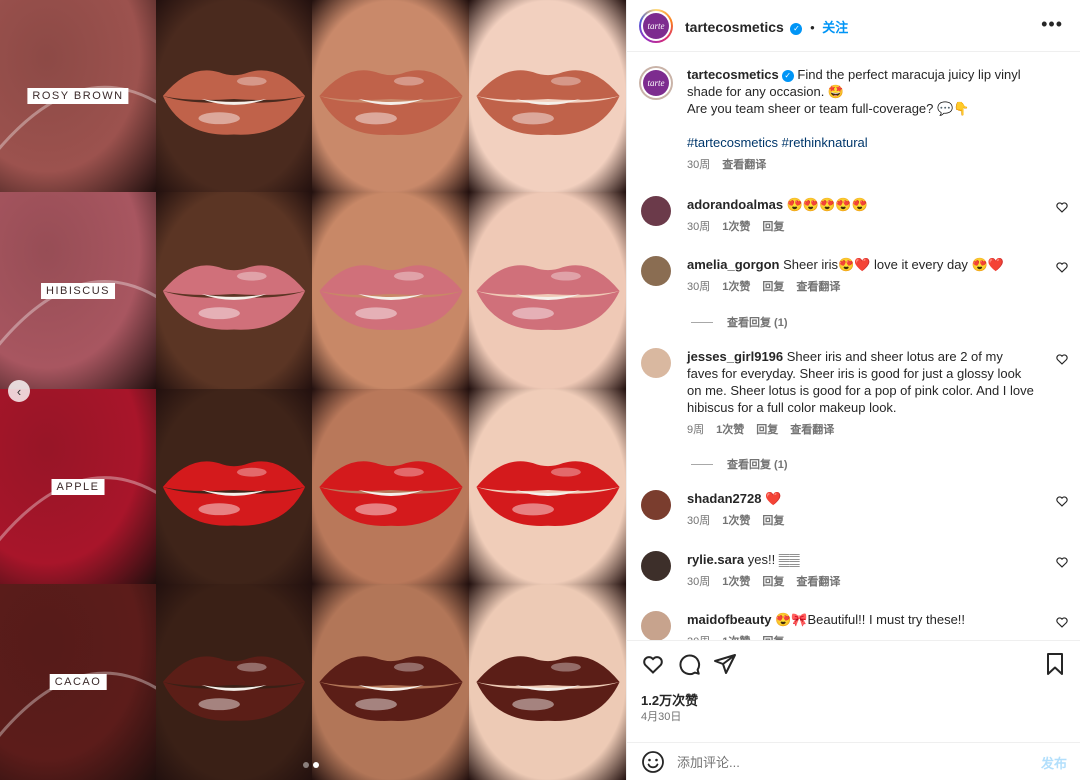  Describe the element at coordinates (653, 664) in the screenshot. I see `like-heart-icon` at that location.